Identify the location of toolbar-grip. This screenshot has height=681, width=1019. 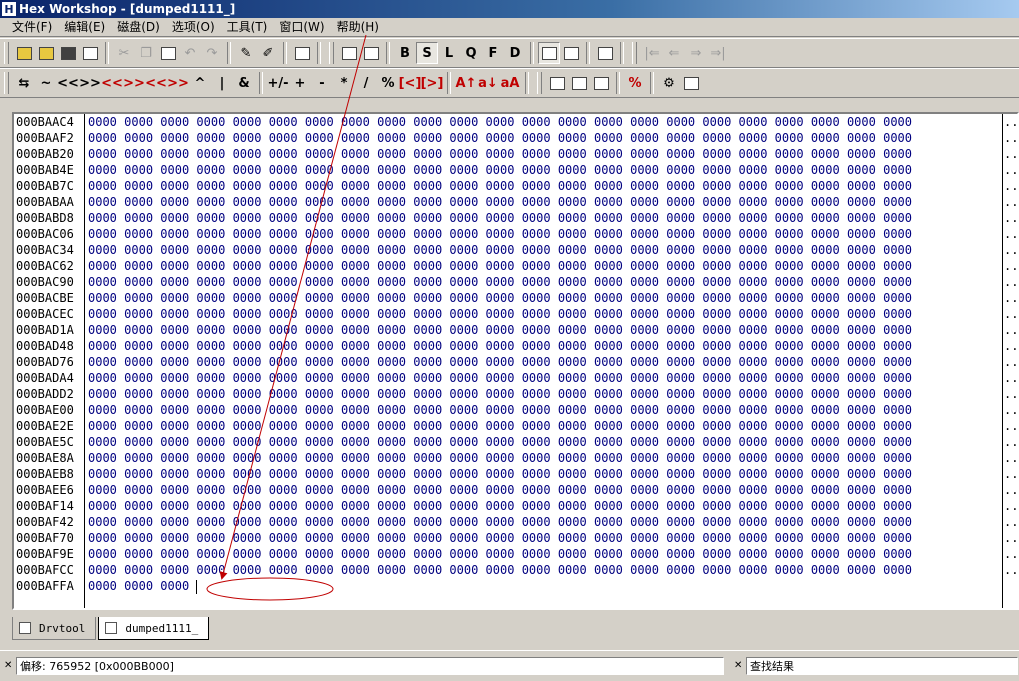
(6, 83).